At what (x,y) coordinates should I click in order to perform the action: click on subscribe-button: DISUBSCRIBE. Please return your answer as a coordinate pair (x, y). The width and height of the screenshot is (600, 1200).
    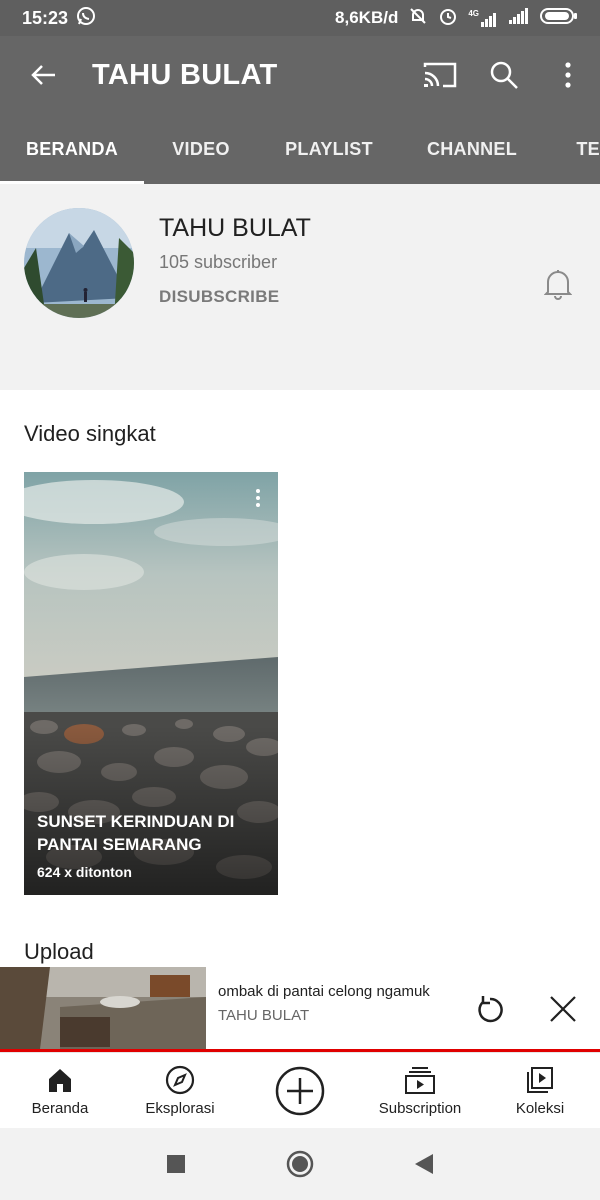
    Looking at the image, I should click on (219, 297).